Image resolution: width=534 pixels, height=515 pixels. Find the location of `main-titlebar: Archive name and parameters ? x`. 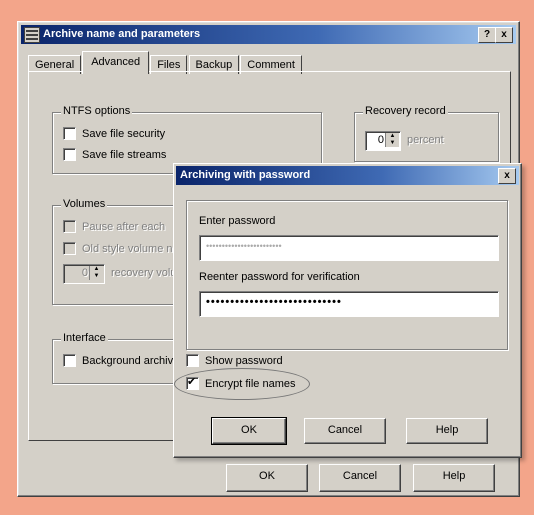

main-titlebar: Archive name and parameters ? x is located at coordinates (268, 34).